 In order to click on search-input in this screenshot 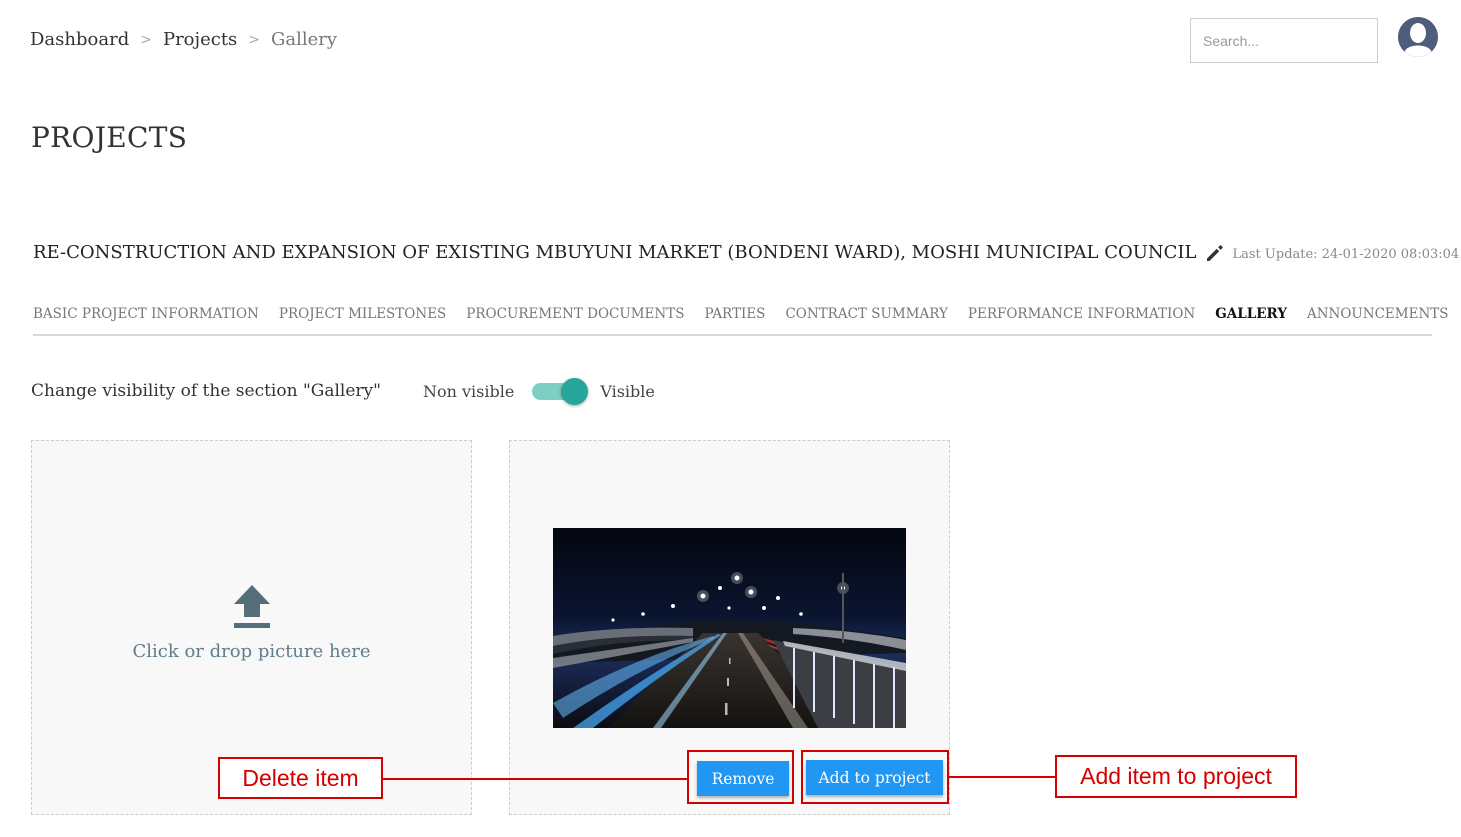, I will do `click(1284, 40)`.